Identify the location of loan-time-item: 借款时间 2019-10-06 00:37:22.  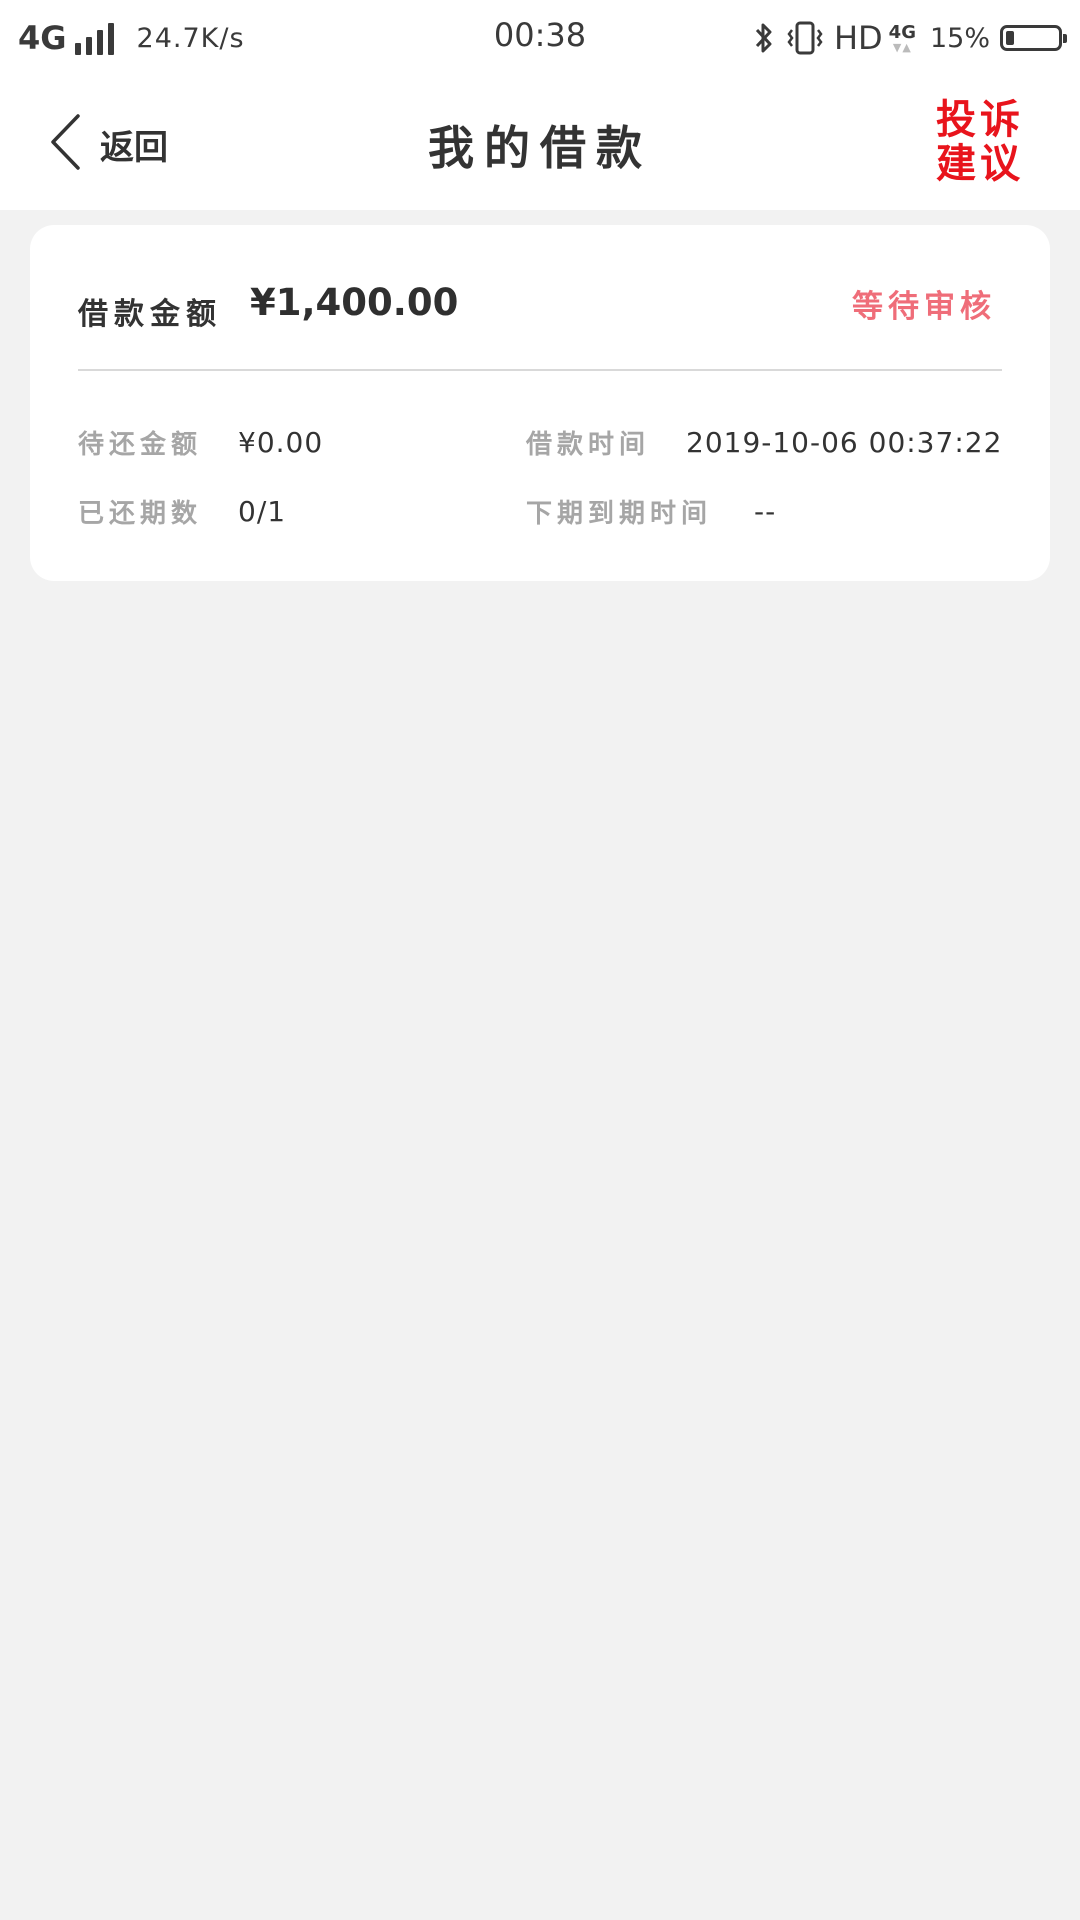
(764, 442).